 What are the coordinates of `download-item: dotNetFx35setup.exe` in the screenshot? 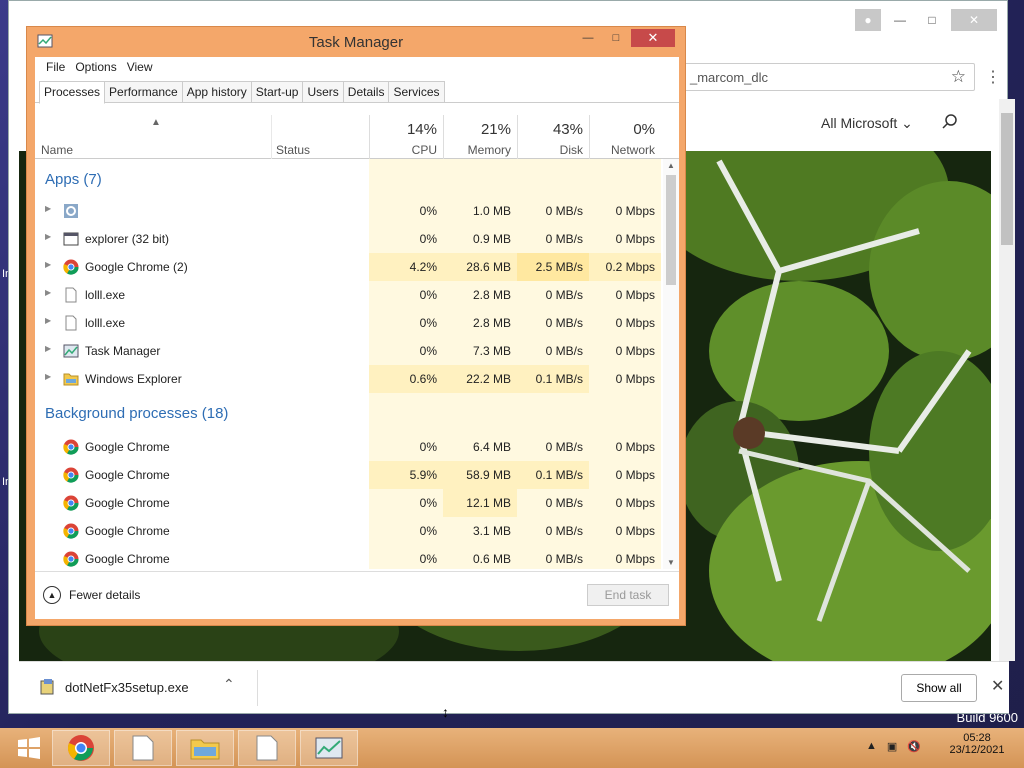 It's located at (114, 687).